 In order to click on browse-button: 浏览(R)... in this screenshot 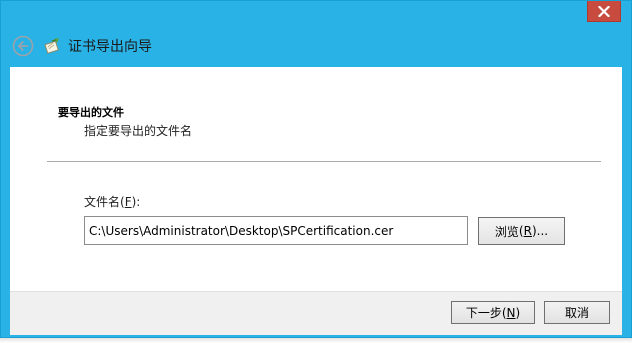, I will do `click(521, 231)`.